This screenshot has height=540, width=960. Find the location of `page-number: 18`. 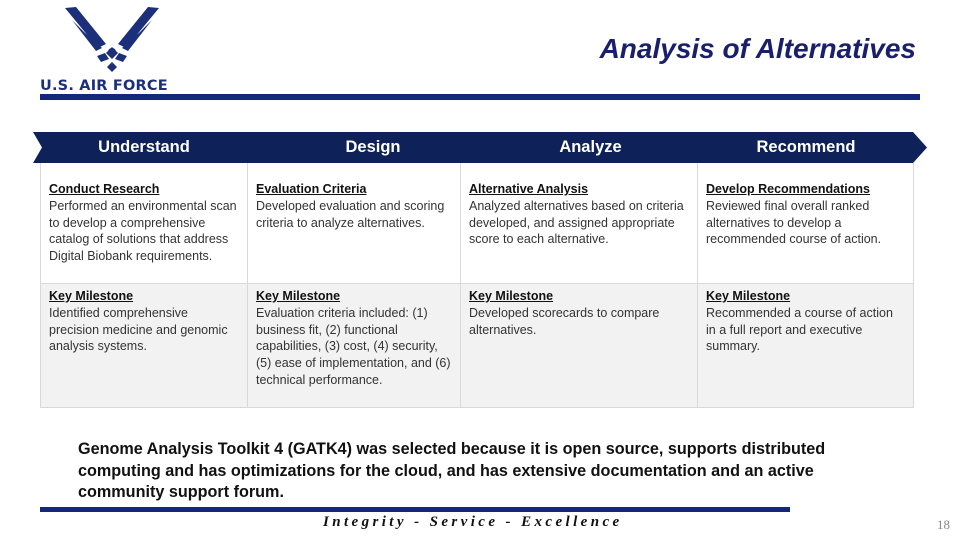

page-number: 18 is located at coordinates (943, 524).